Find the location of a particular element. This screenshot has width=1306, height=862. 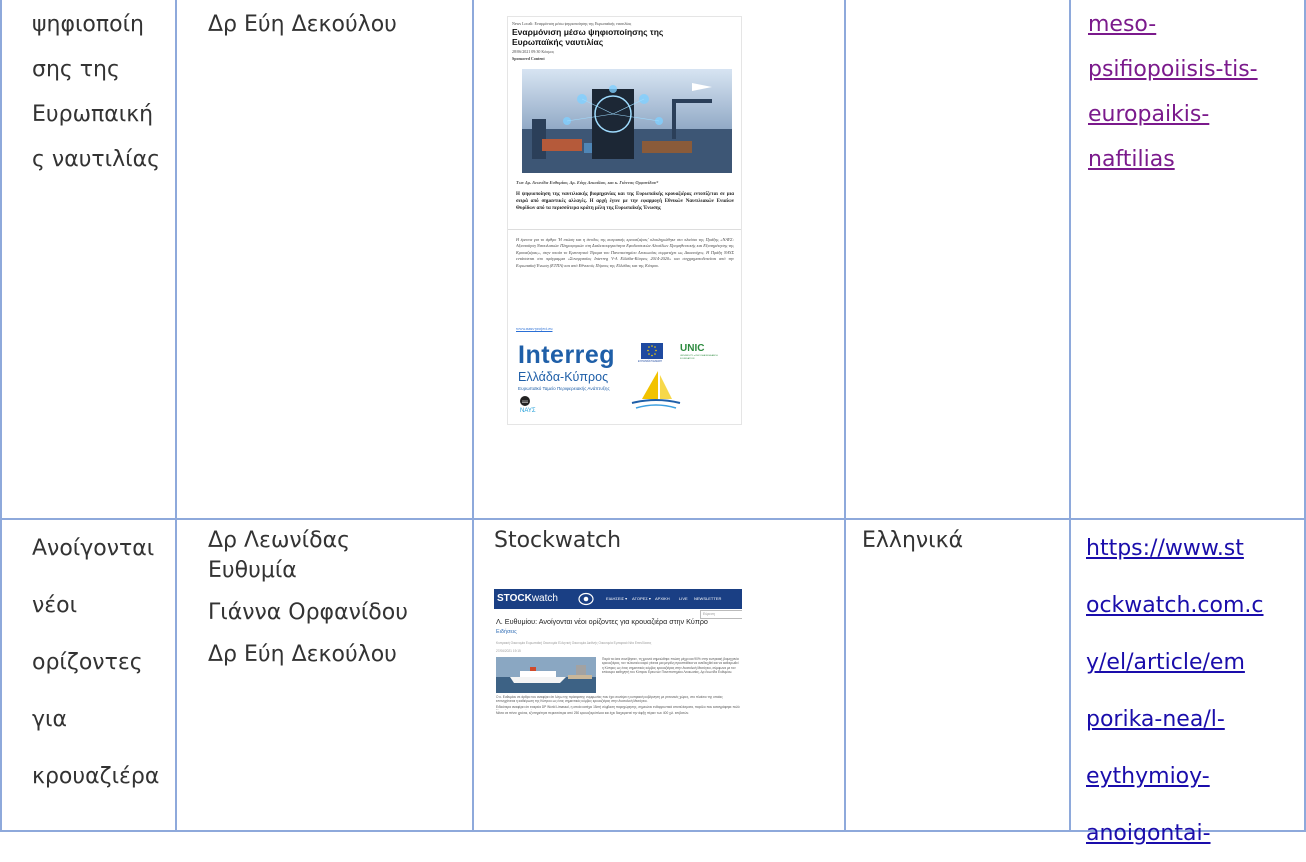

nav-item: ΑΡΧΙΚΗ is located at coordinates (662, 598).